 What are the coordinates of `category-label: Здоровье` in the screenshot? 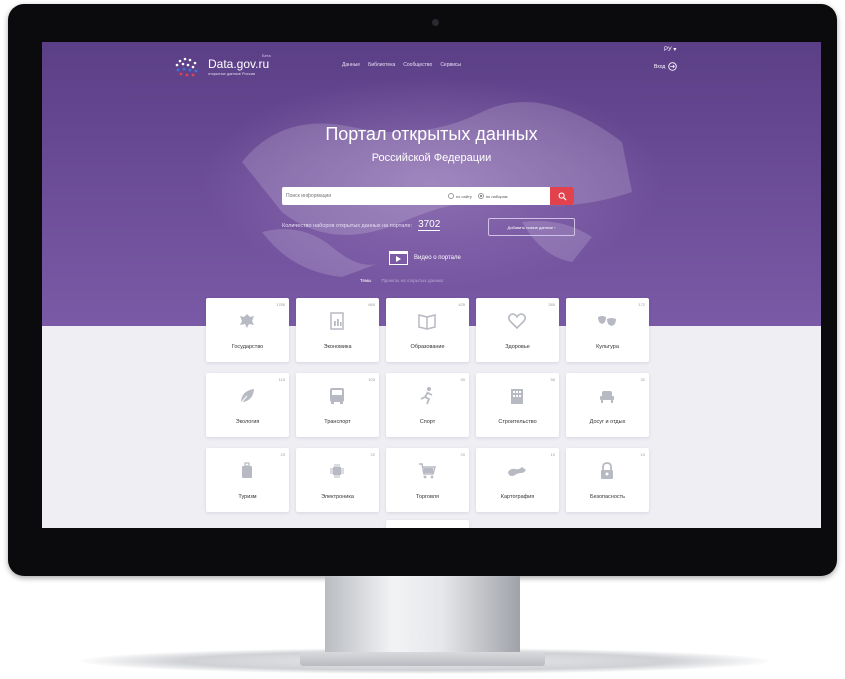 It's located at (517, 347).